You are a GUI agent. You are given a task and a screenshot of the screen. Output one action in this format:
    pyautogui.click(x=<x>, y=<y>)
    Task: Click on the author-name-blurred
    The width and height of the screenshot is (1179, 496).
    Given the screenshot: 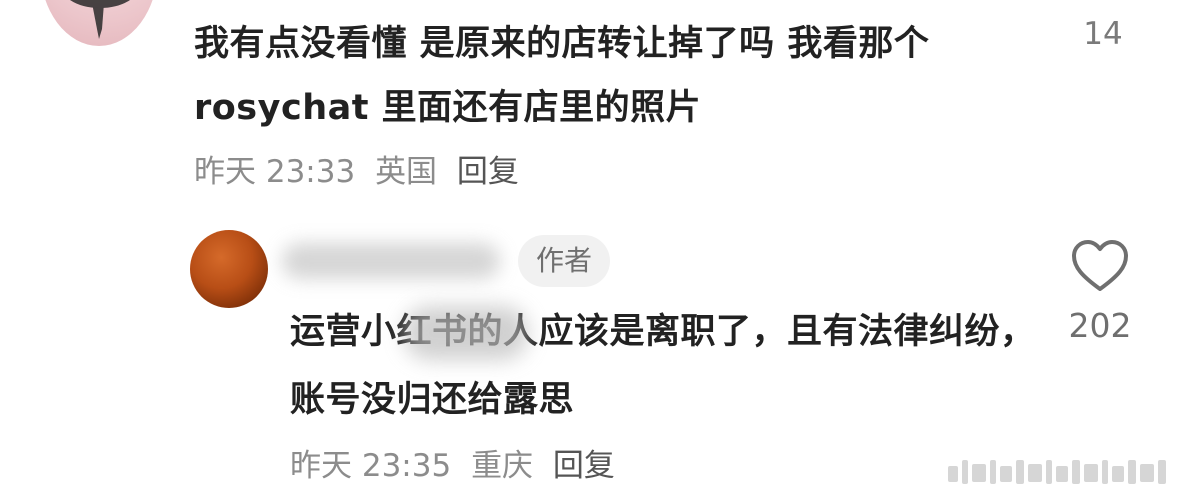 What is the action you would take?
    pyautogui.click(x=391, y=261)
    